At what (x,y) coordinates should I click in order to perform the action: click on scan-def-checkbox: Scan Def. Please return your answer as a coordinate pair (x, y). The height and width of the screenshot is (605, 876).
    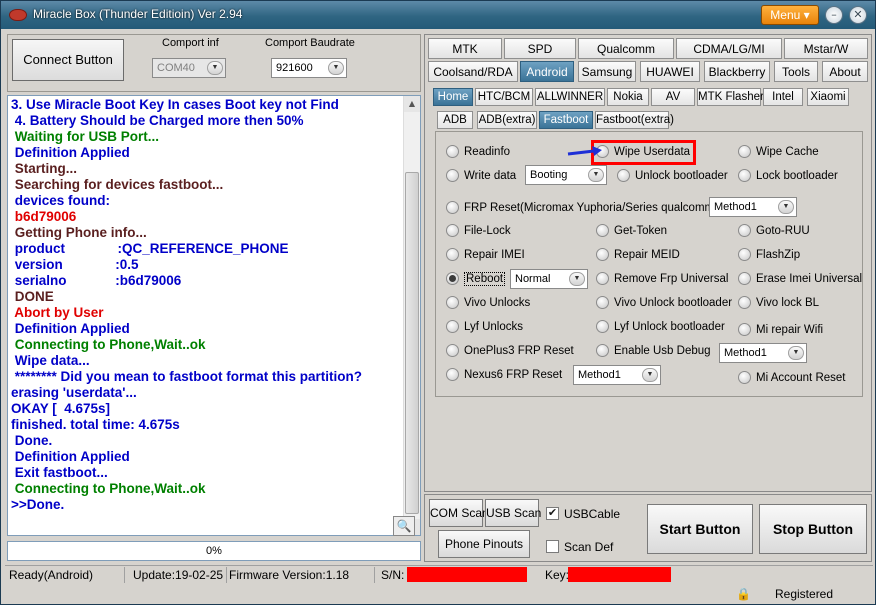
    Looking at the image, I should click on (579, 547).